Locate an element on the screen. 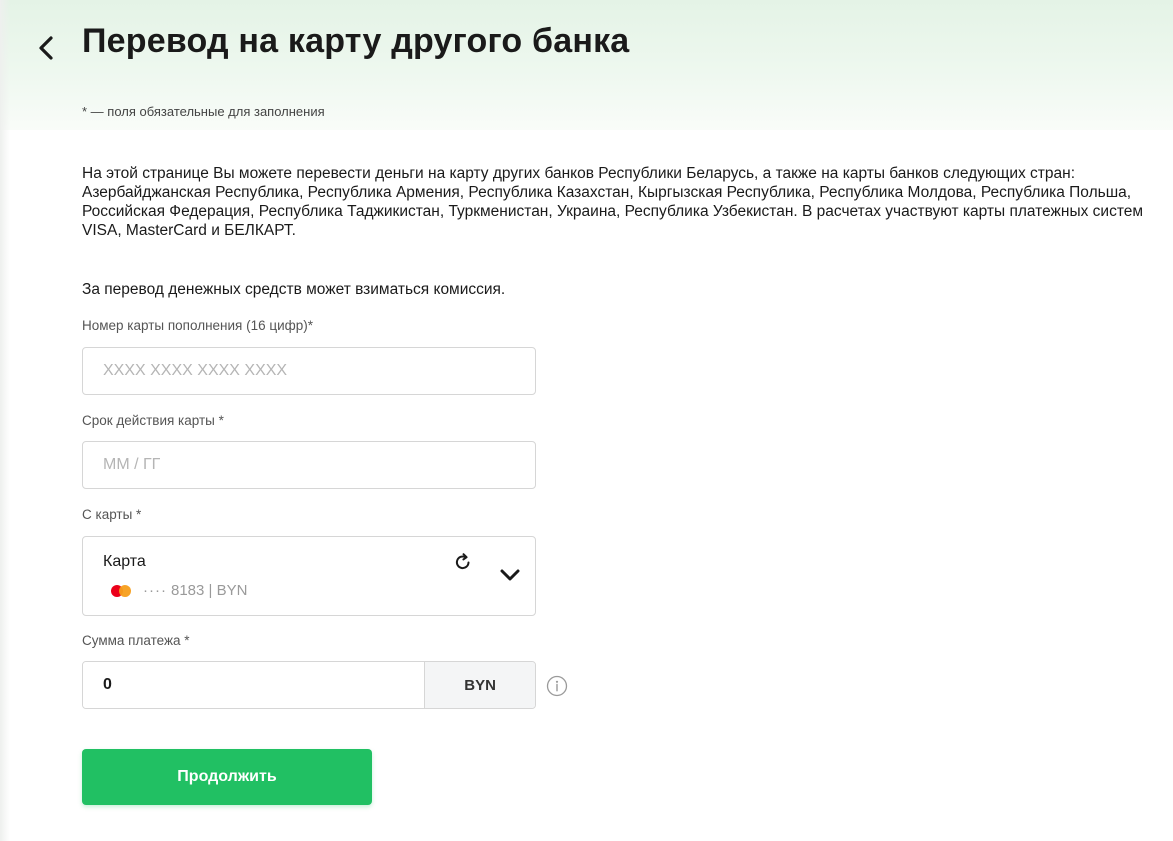 The height and width of the screenshot is (841, 1173). card-details: ···· 8183 | BYN is located at coordinates (179, 590).